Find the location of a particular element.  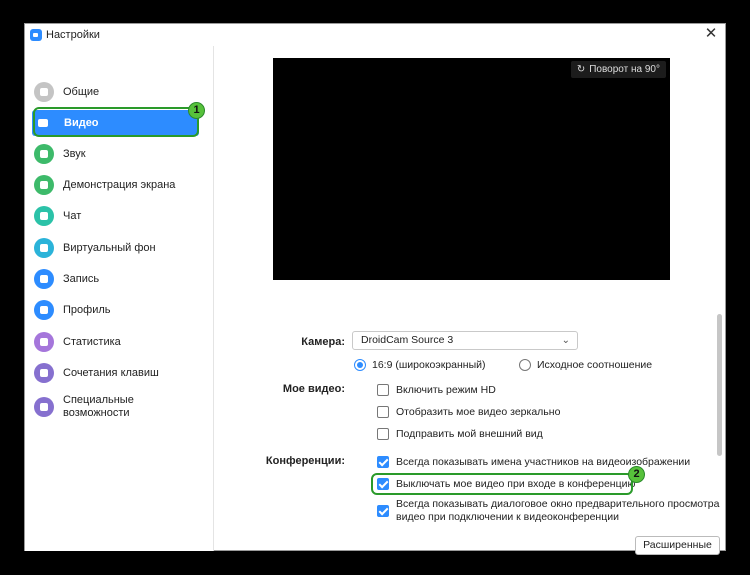

aspect-original-label: Исходное соотношение is located at coordinates (595, 365).